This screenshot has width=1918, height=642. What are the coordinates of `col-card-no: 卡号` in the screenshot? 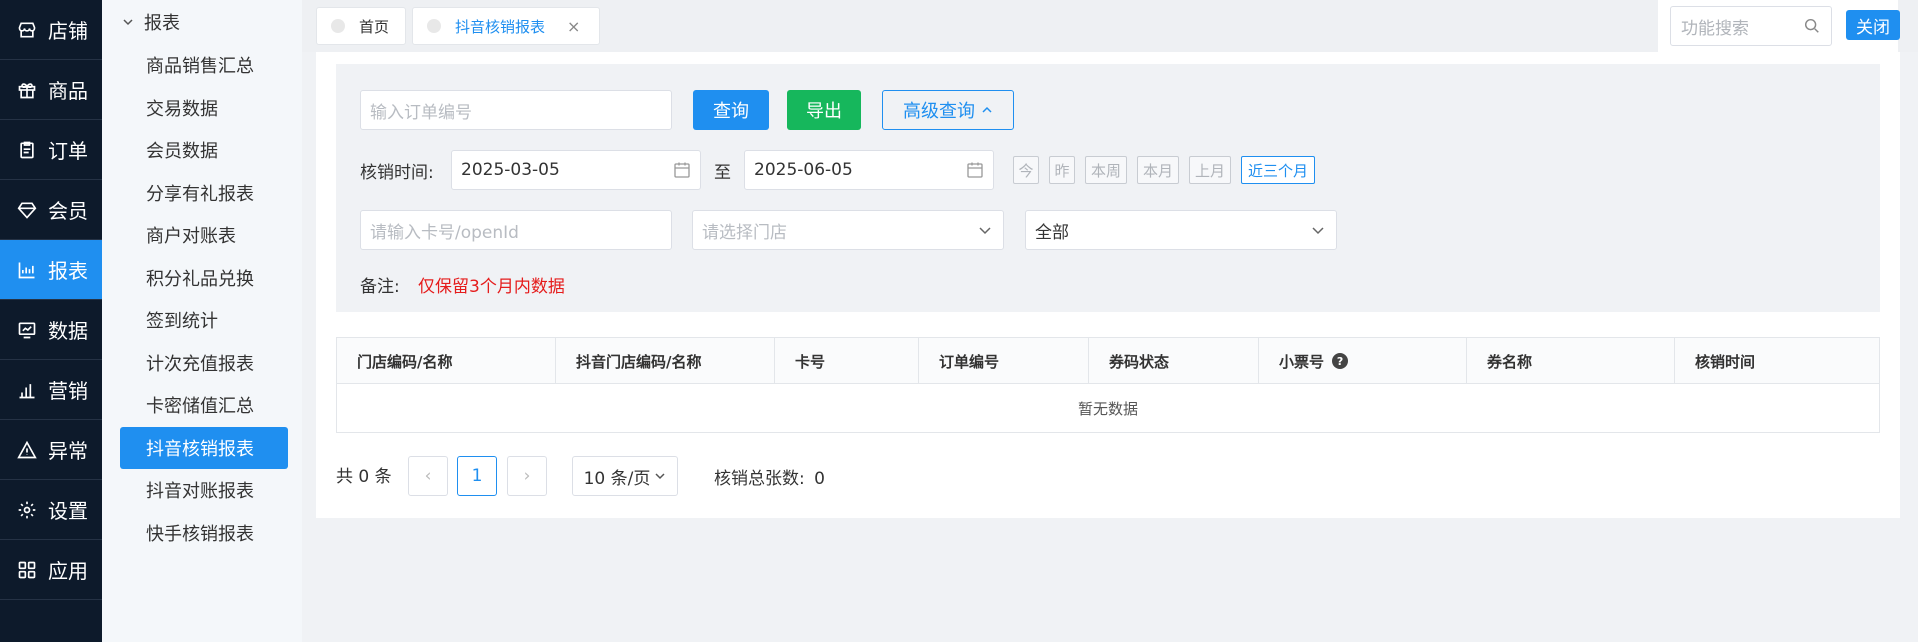 It's located at (847, 361).